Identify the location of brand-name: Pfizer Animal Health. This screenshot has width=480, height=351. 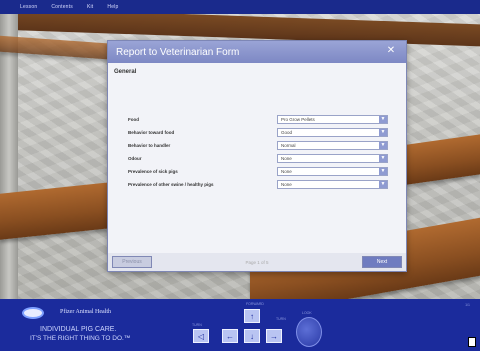
(85, 312).